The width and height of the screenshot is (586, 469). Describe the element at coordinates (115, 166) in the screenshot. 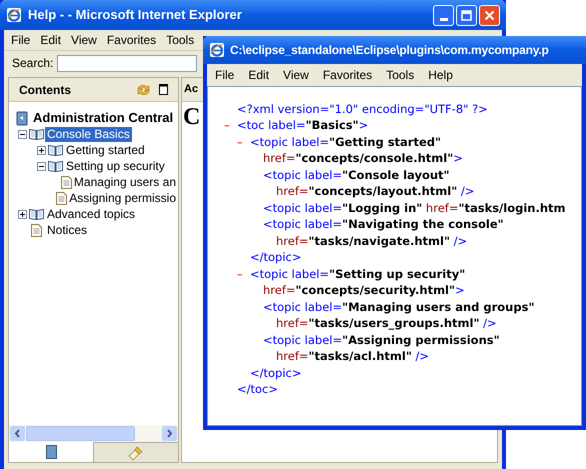

I see `tree-item: Setting up security` at that location.